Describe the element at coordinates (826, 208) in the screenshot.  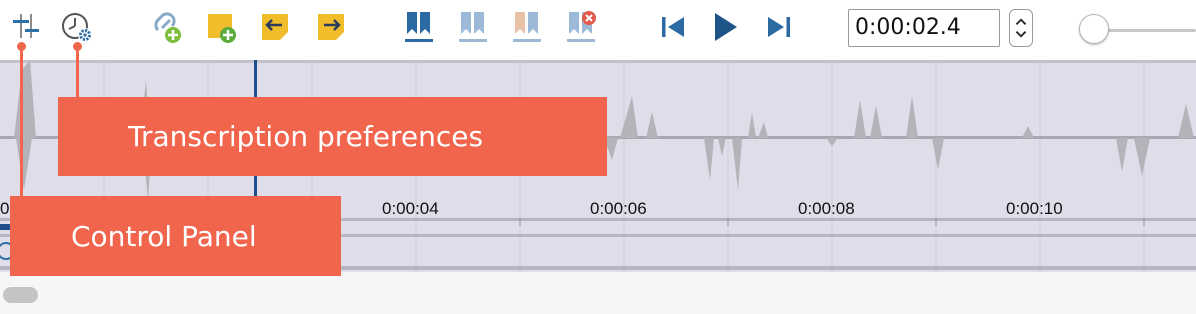
I see `tick-label: 0:00:08` at that location.